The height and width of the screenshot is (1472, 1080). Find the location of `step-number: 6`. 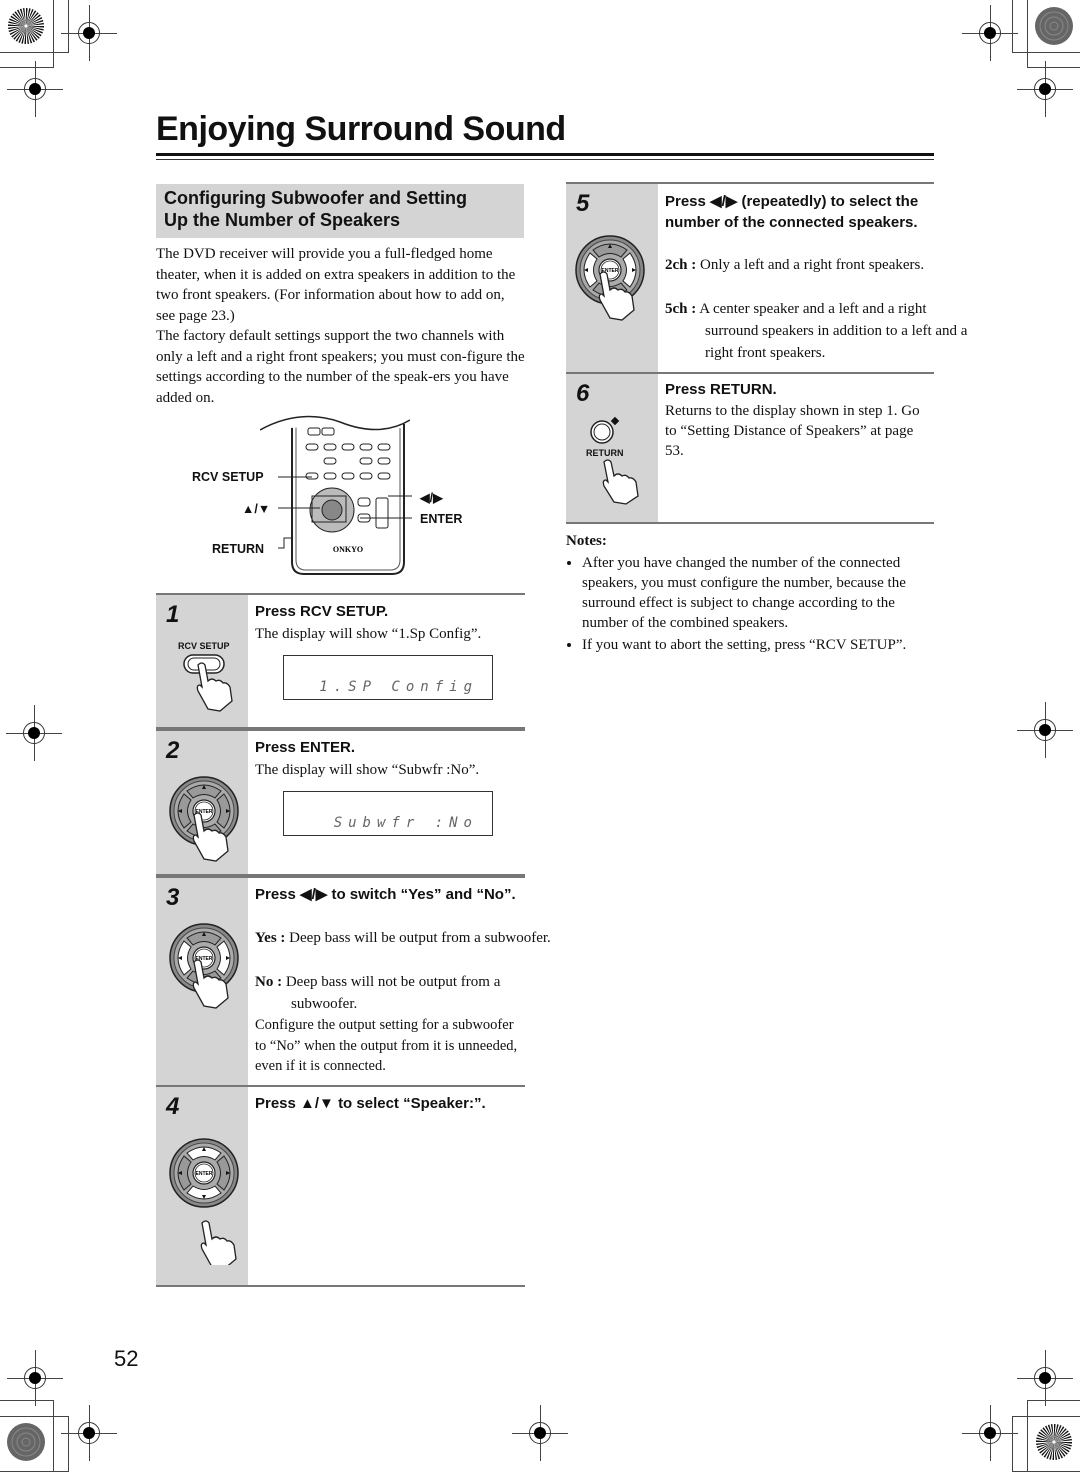

step-number: 6 is located at coordinates (583, 393).